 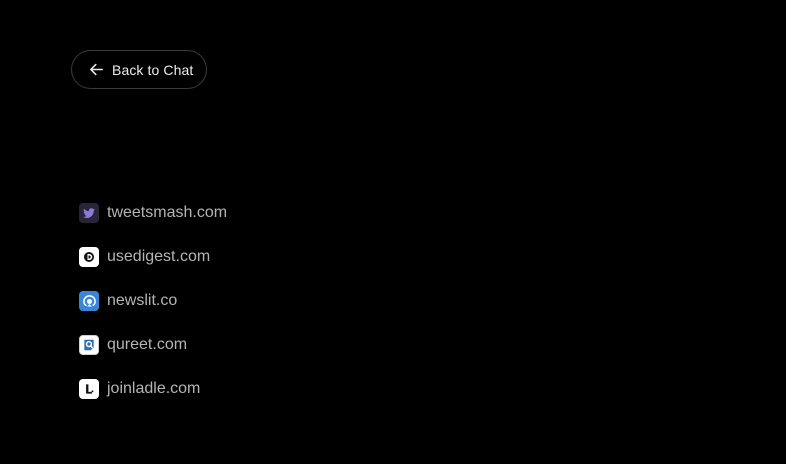 I want to click on arrow-left-icon, so click(x=96, y=69).